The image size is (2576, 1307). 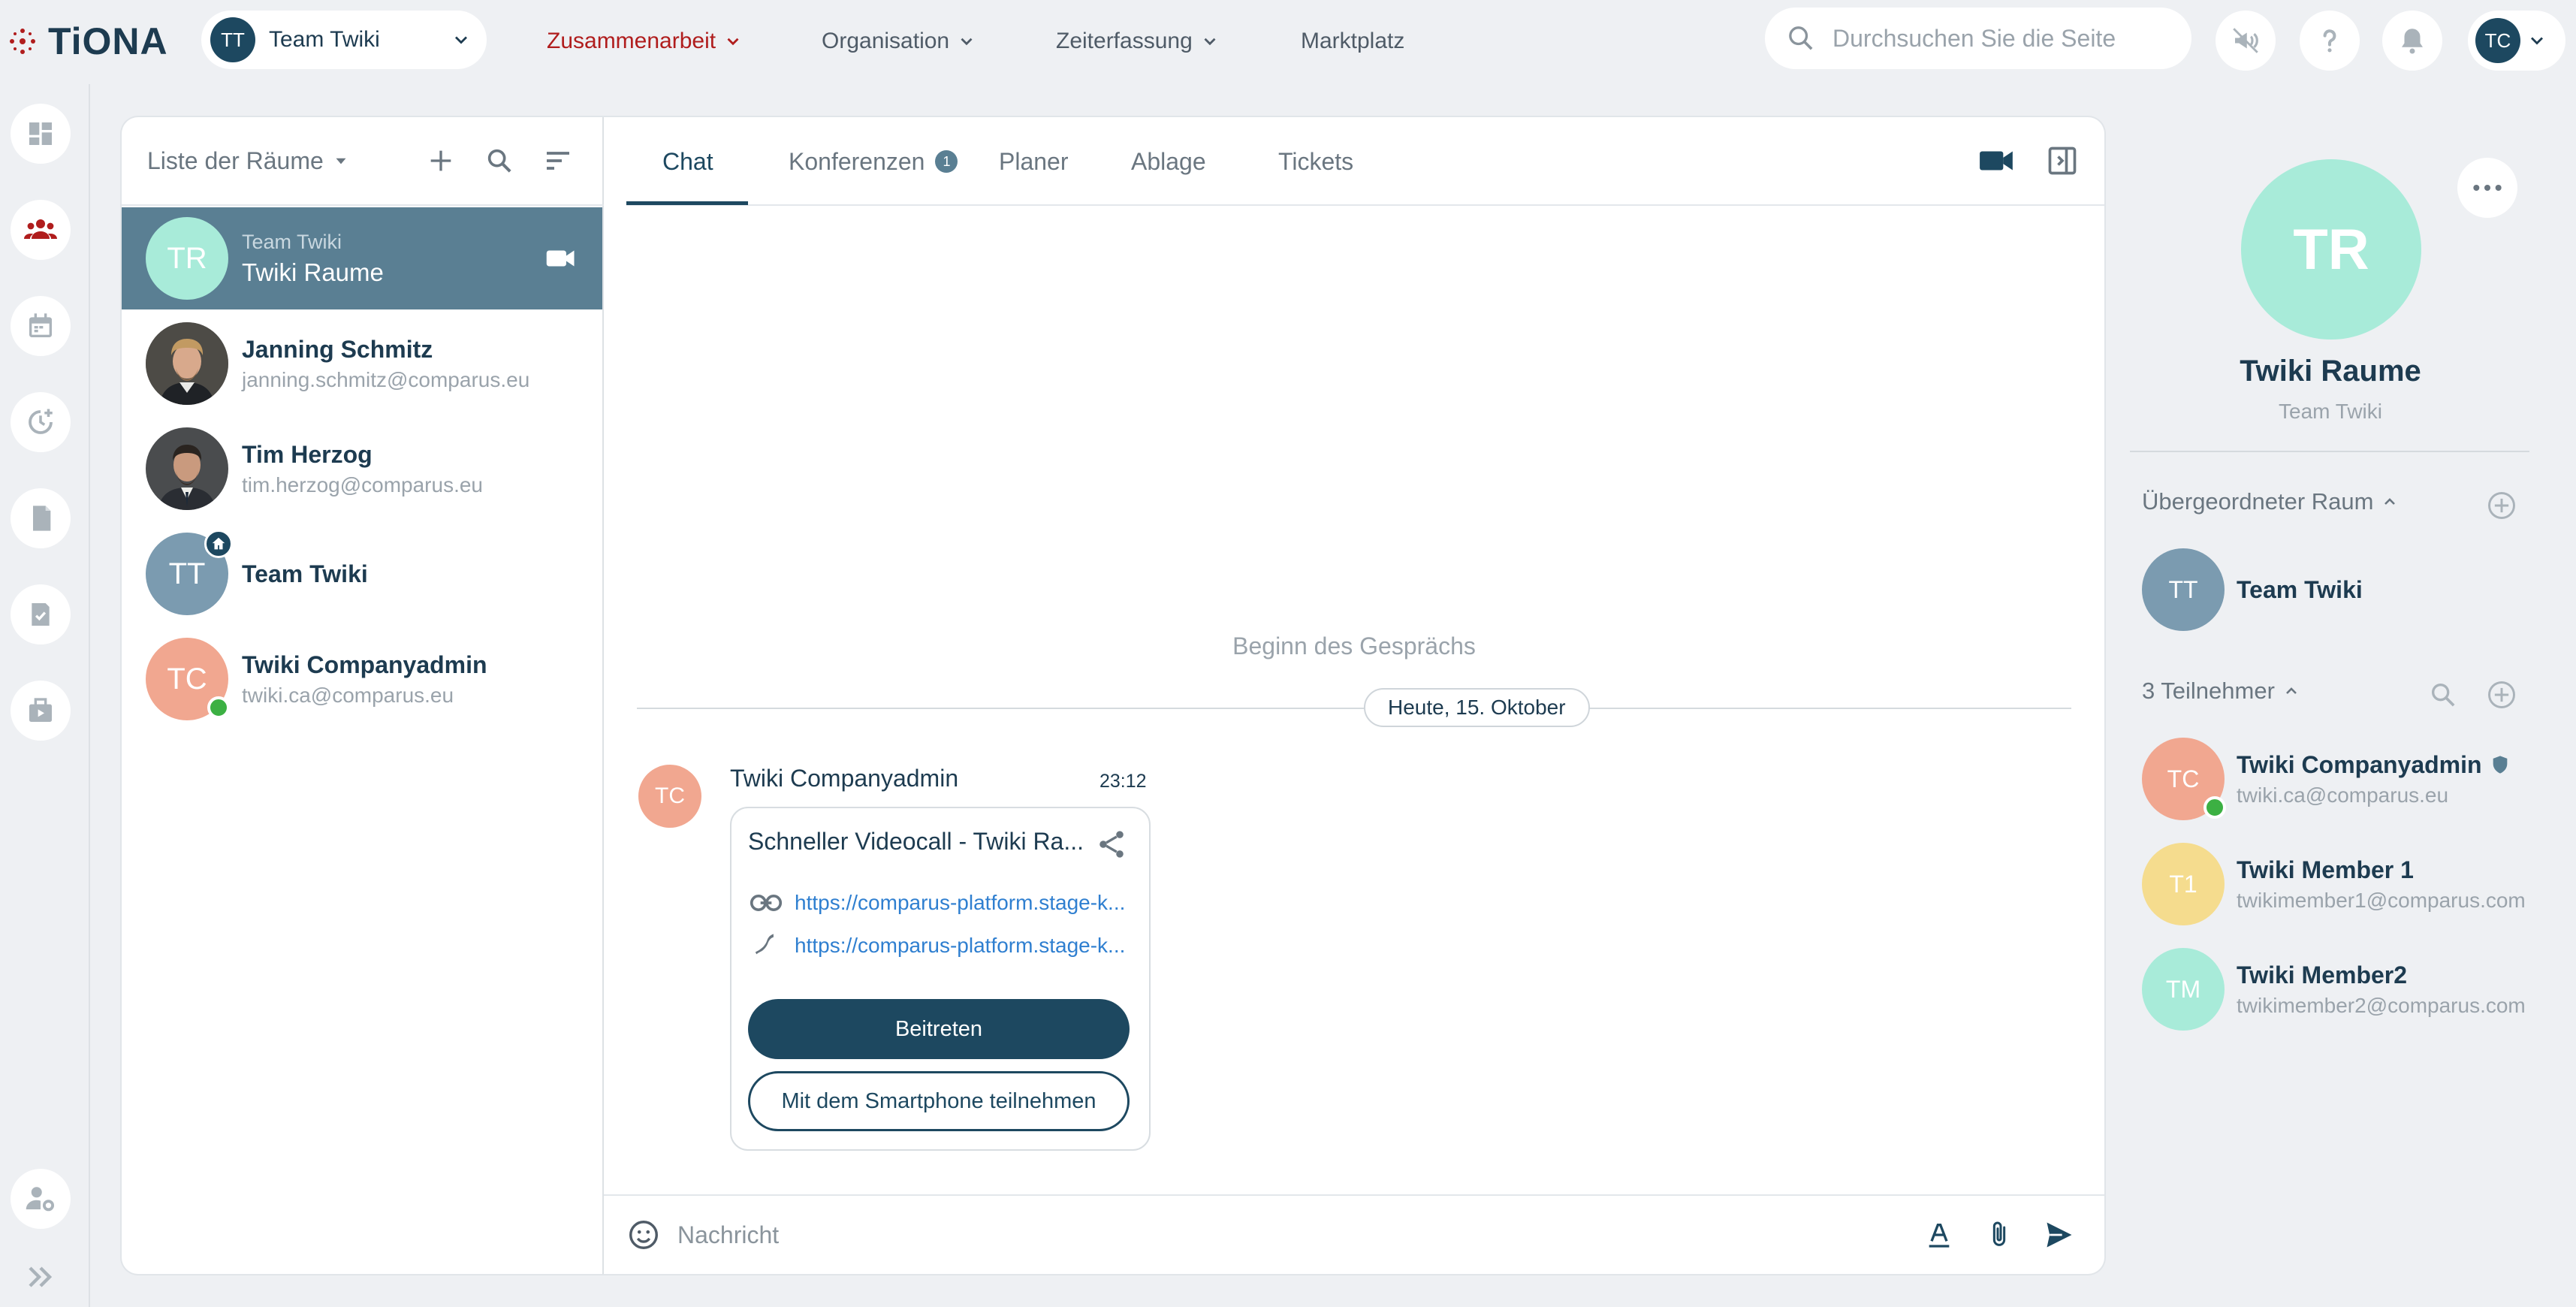 I want to click on time-add-icon, so click(x=41, y=421).